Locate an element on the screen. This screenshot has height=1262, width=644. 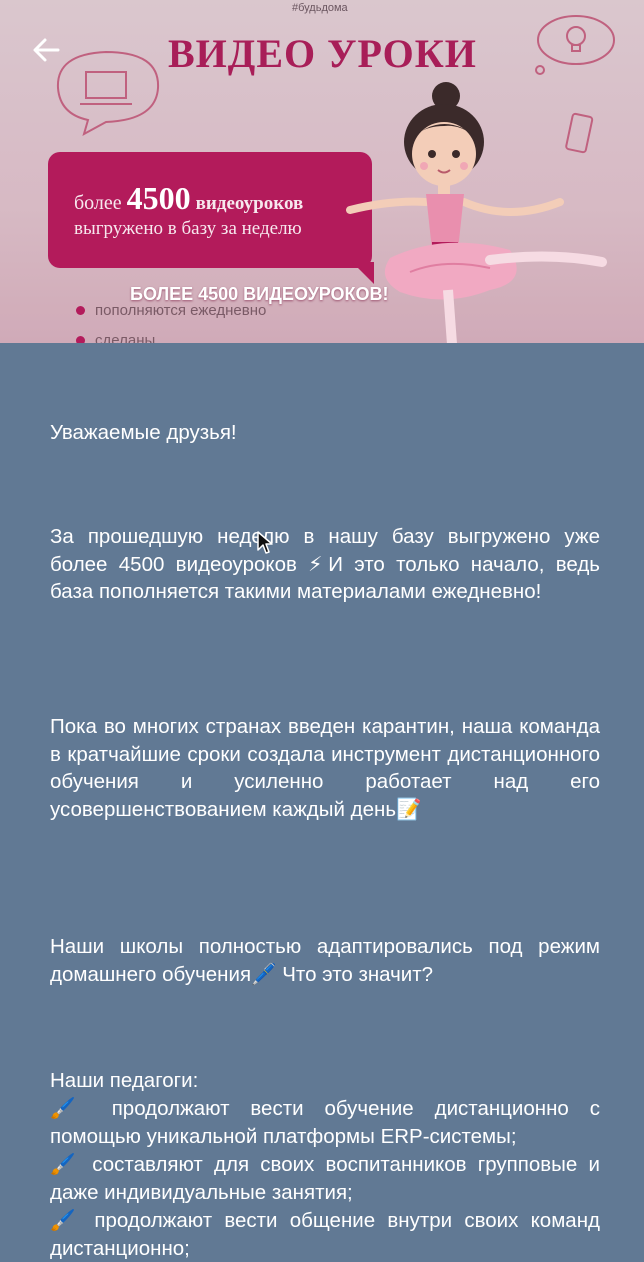
mouse-cursor-icon is located at coordinates (265, 542).